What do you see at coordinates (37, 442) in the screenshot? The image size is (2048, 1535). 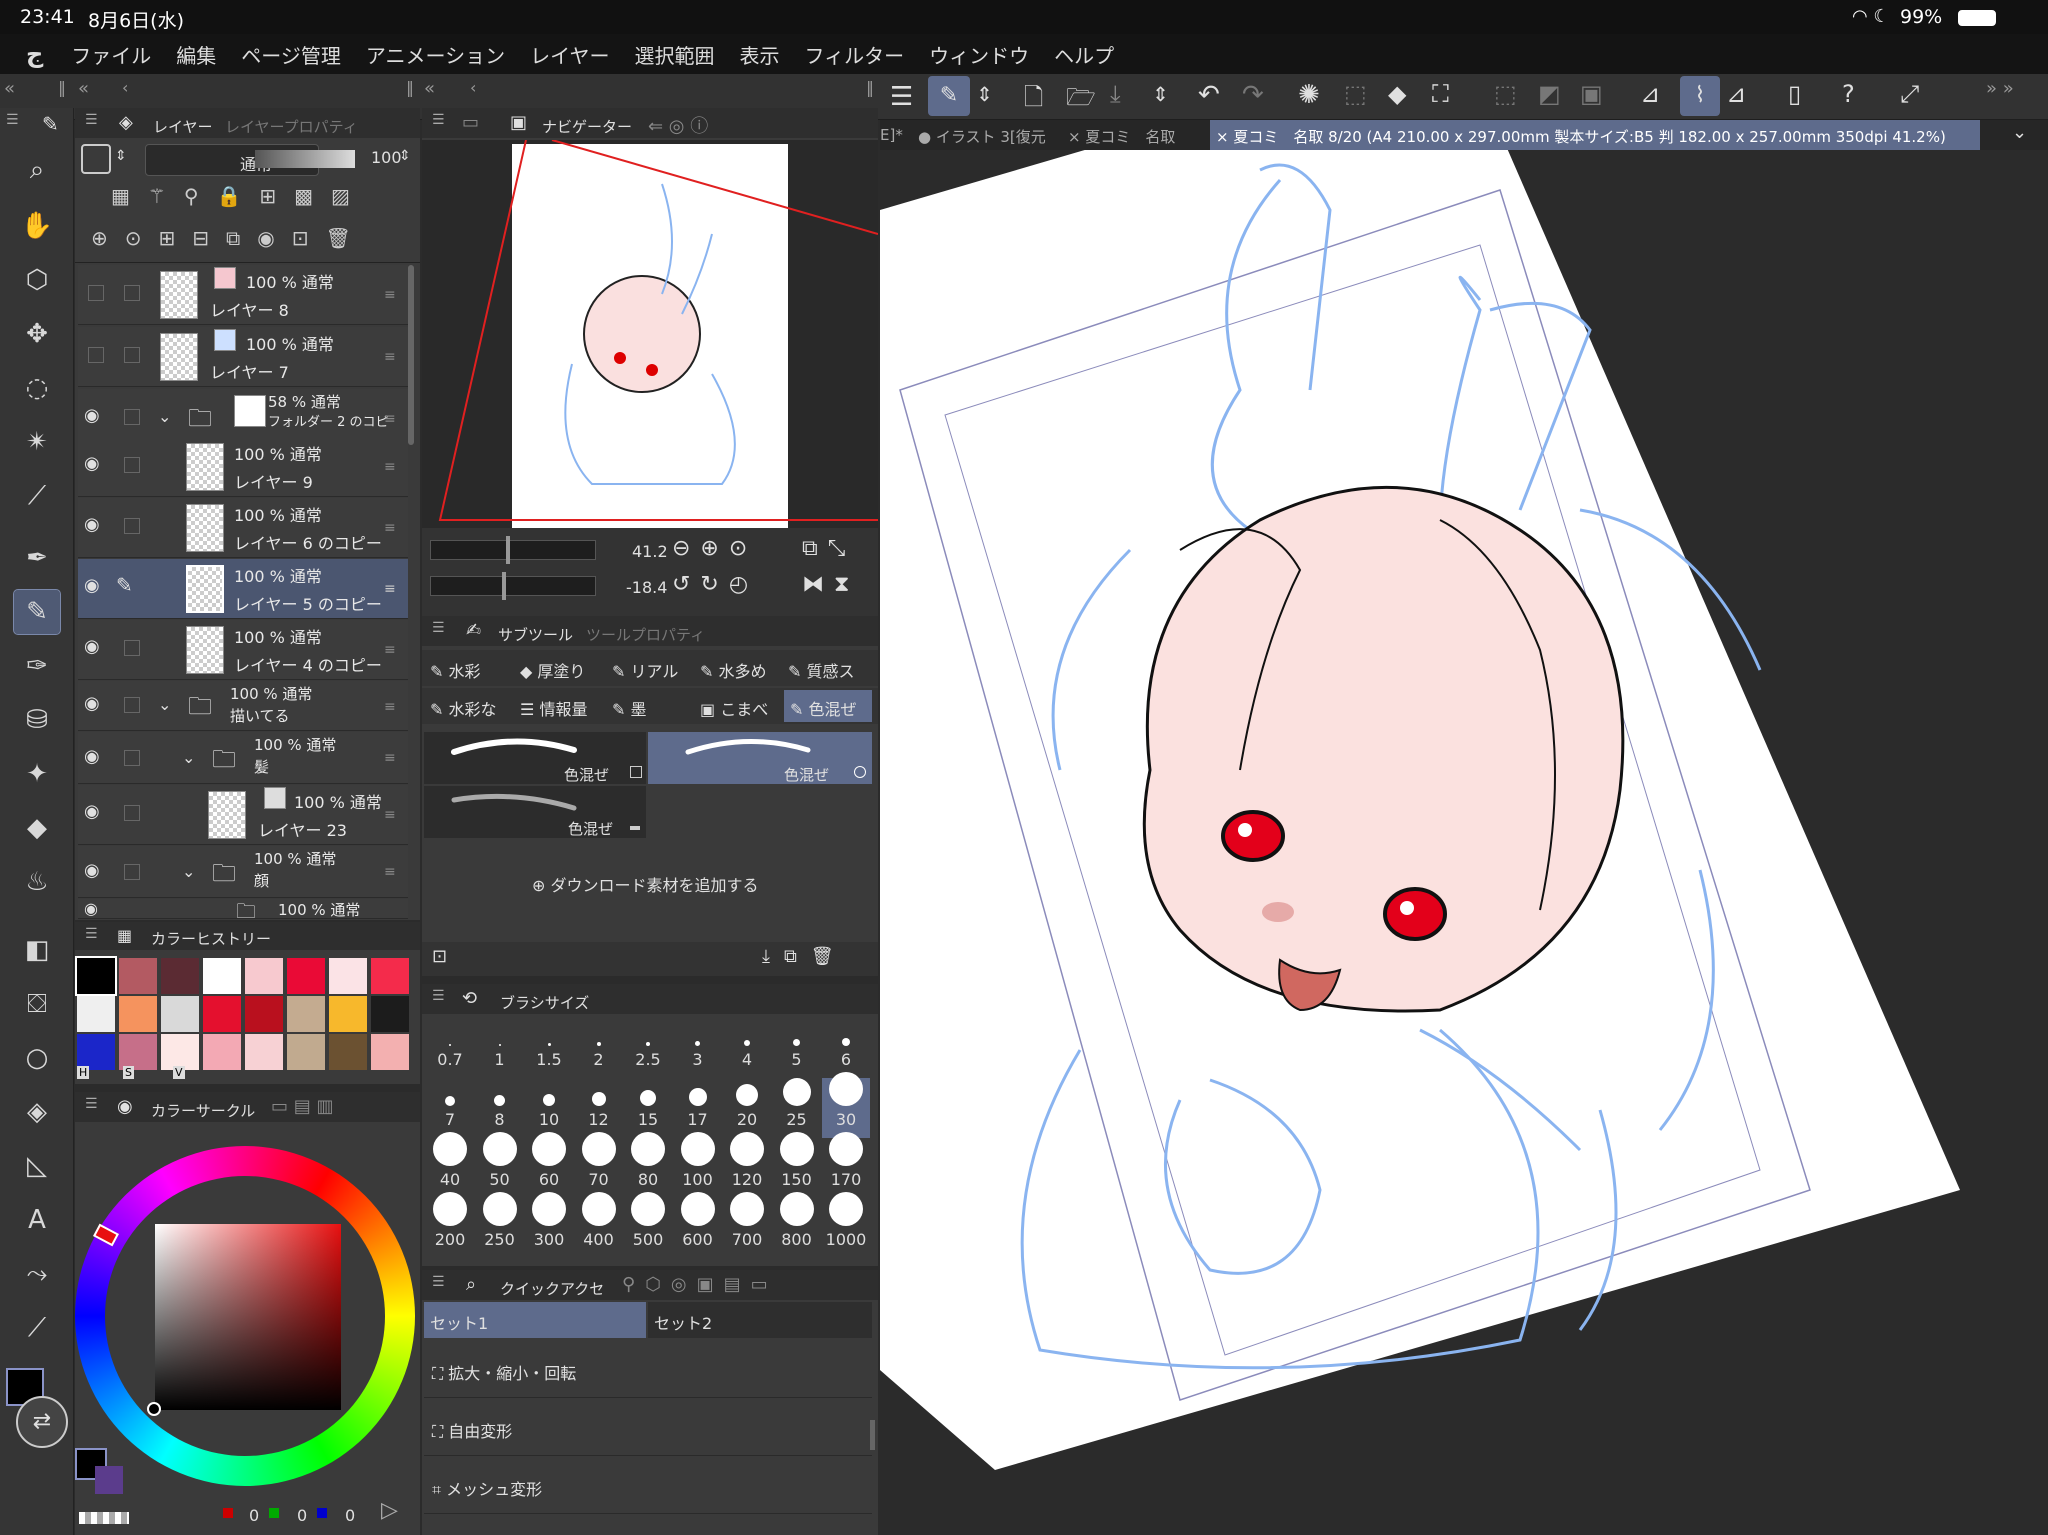 I see `magic-wand-icon: ✴` at bounding box center [37, 442].